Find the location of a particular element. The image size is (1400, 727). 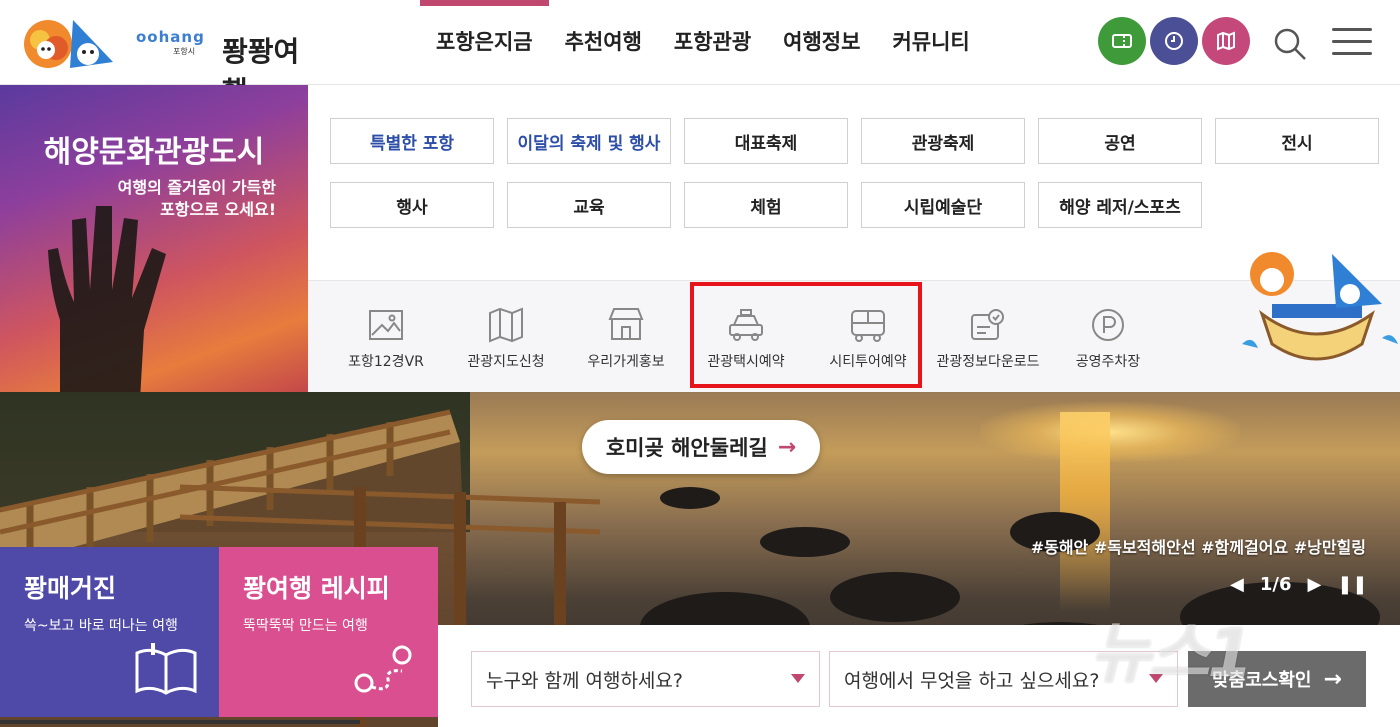

nav-item-now: 포항은지금 is located at coordinates (484, 42).